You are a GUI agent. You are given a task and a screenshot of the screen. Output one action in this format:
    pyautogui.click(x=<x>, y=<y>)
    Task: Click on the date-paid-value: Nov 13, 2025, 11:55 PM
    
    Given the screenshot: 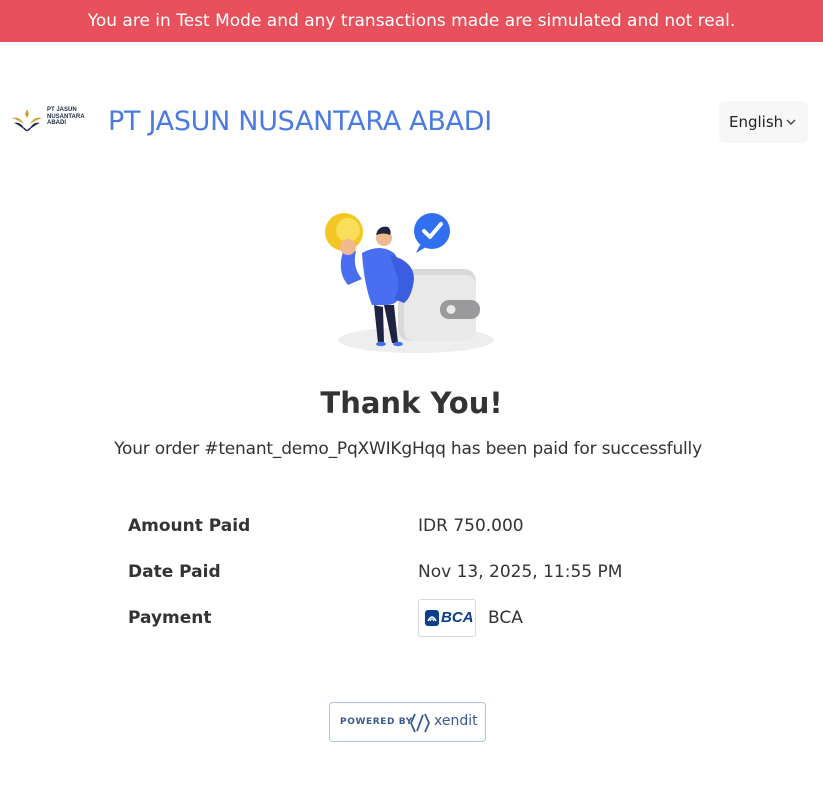 What is the action you would take?
    pyautogui.click(x=520, y=572)
    